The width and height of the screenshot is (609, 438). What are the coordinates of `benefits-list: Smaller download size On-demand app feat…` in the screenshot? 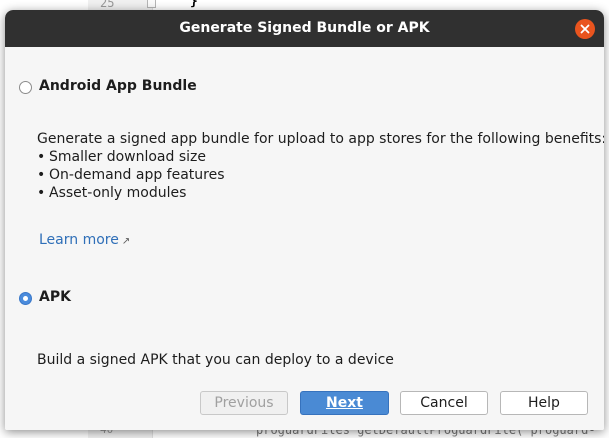 It's located at (131, 175).